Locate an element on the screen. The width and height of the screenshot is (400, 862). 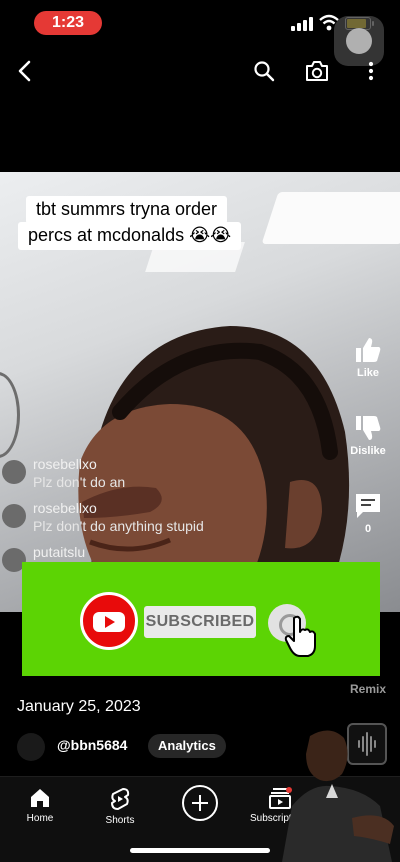
youtube-logo-icon is located at coordinates (109, 621).